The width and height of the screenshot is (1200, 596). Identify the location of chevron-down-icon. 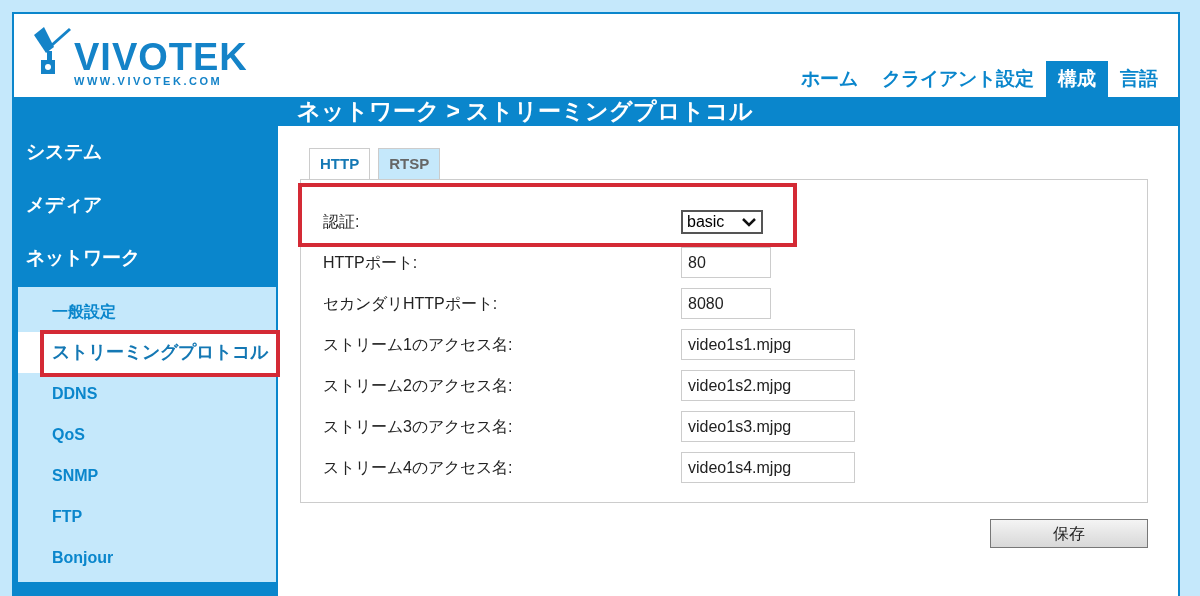
(749, 221).